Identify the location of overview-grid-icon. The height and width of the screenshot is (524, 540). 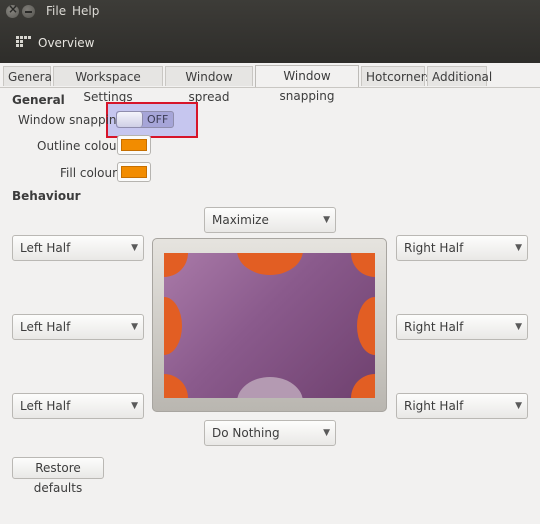
(24, 42).